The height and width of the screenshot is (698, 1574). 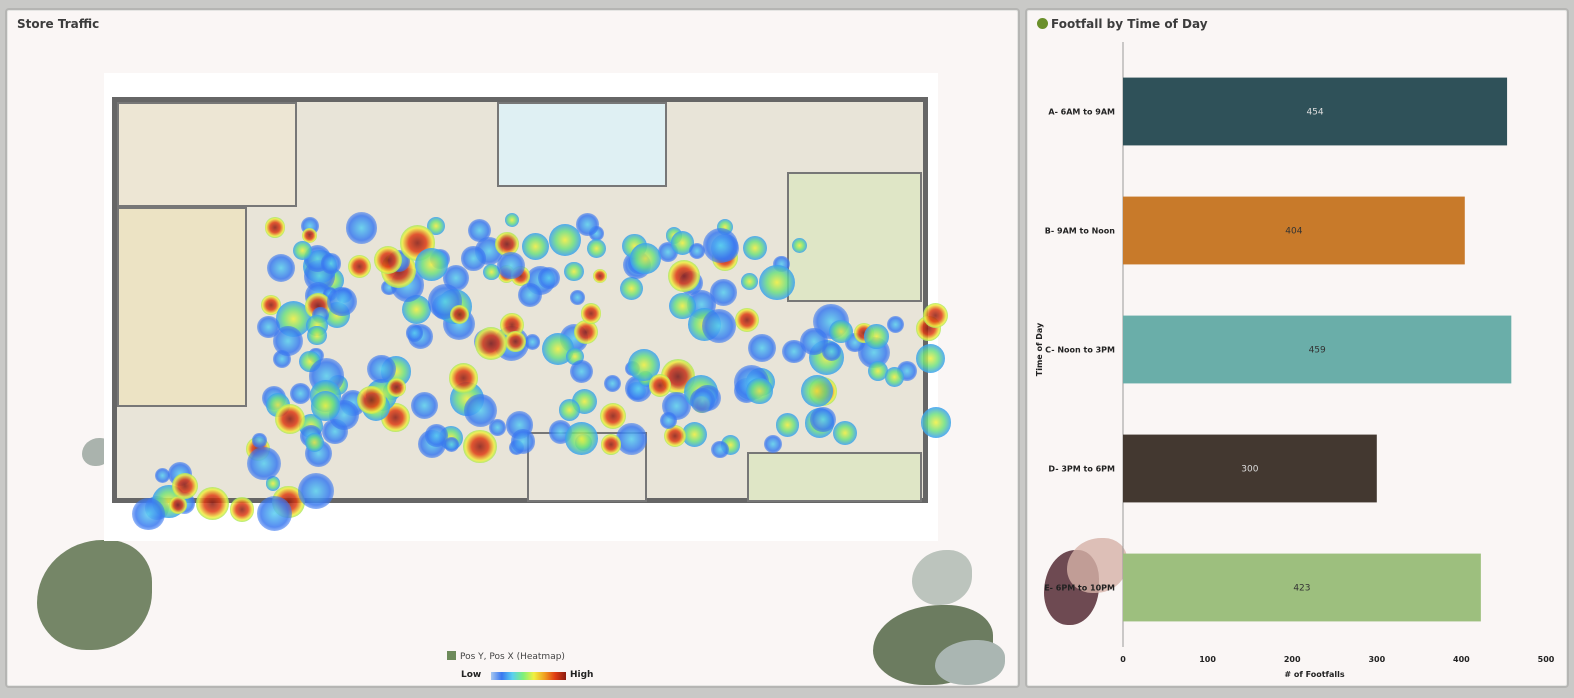 I want to click on legend-title: Pos Y, Pos X (Heatmap), so click(x=506, y=656).